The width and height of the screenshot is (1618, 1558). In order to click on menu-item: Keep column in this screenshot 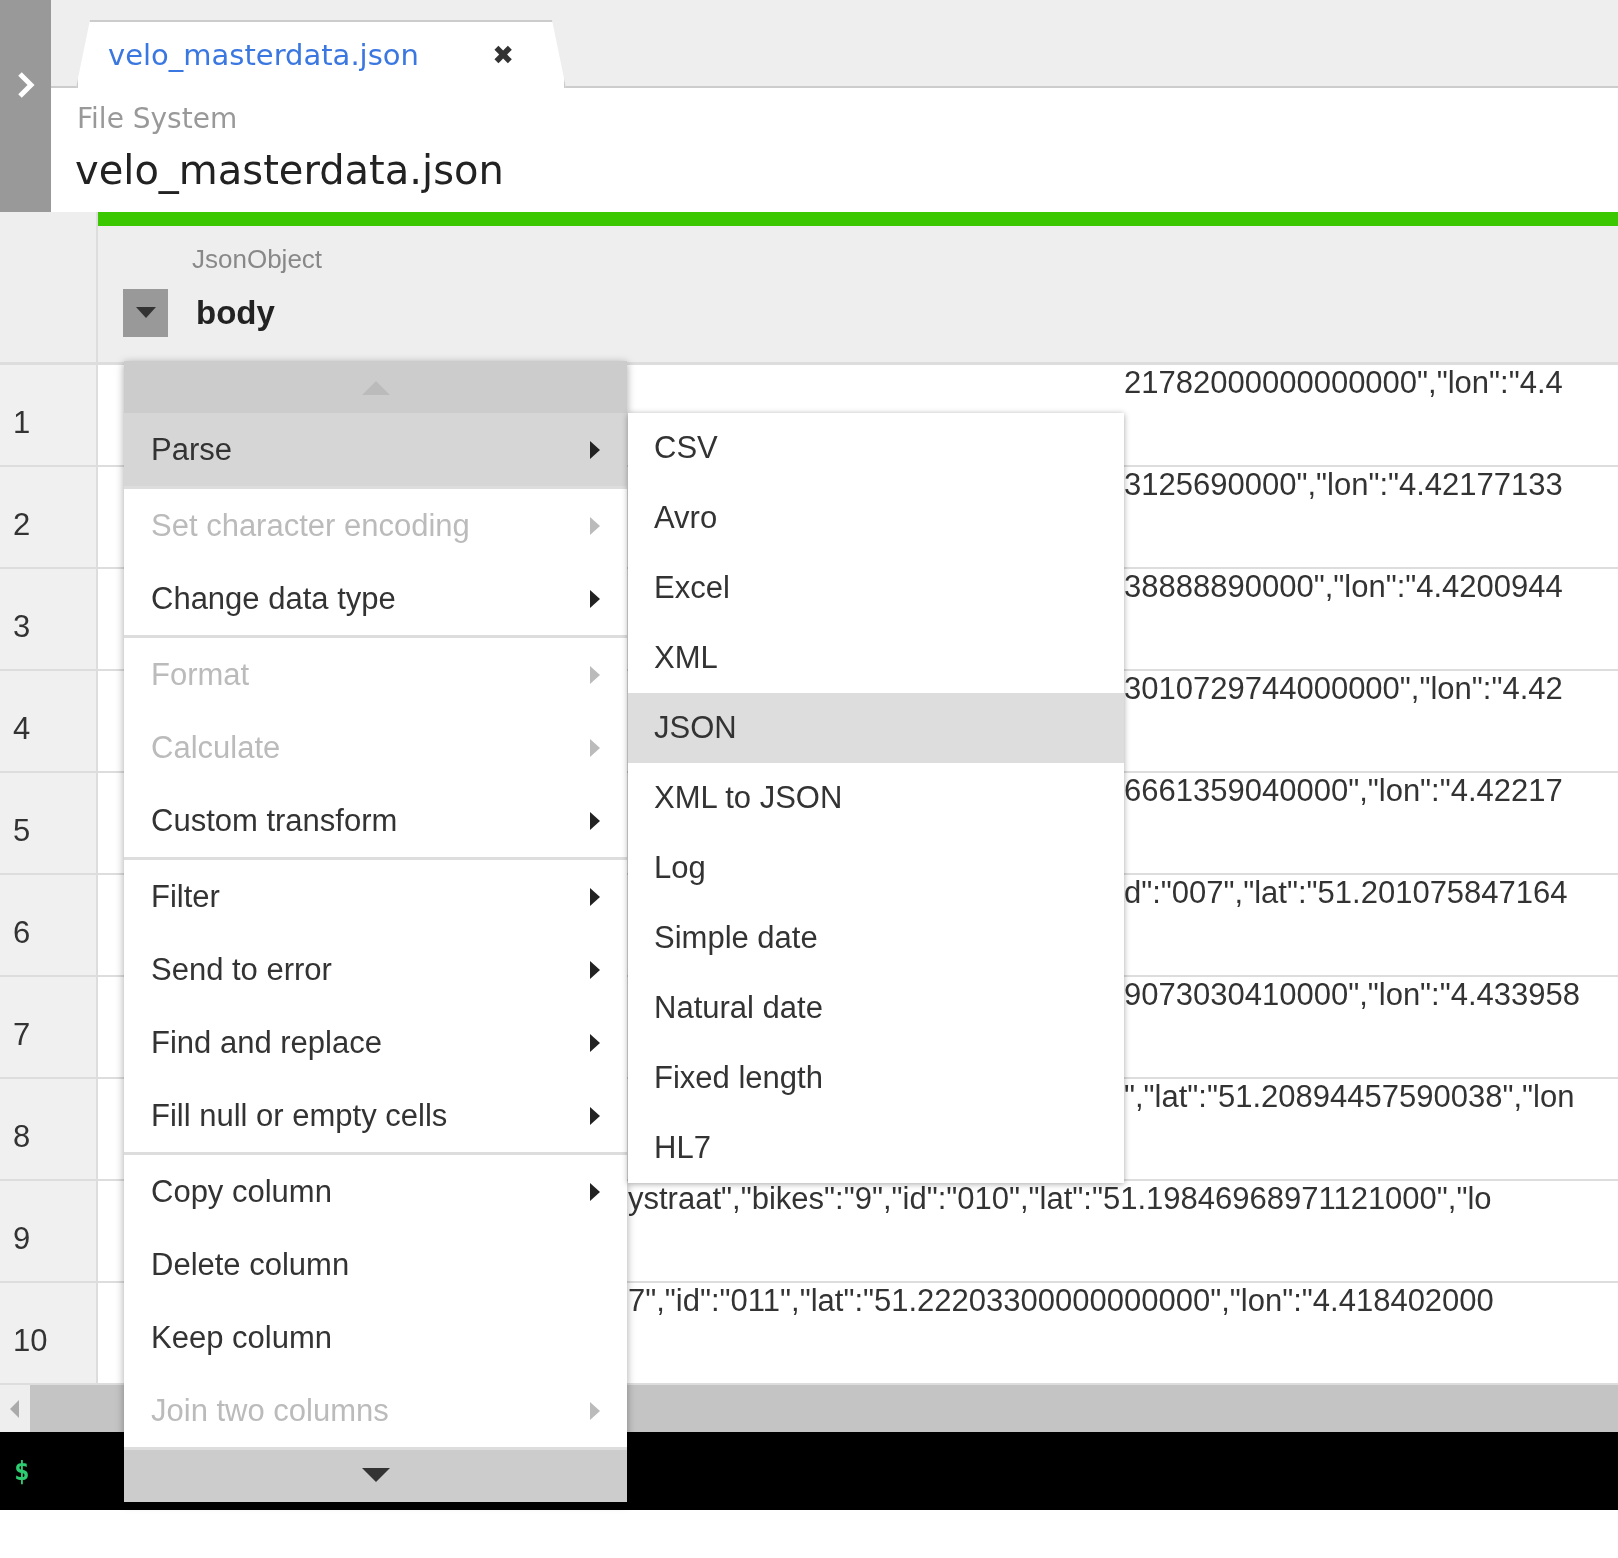, I will do `click(375, 1337)`.